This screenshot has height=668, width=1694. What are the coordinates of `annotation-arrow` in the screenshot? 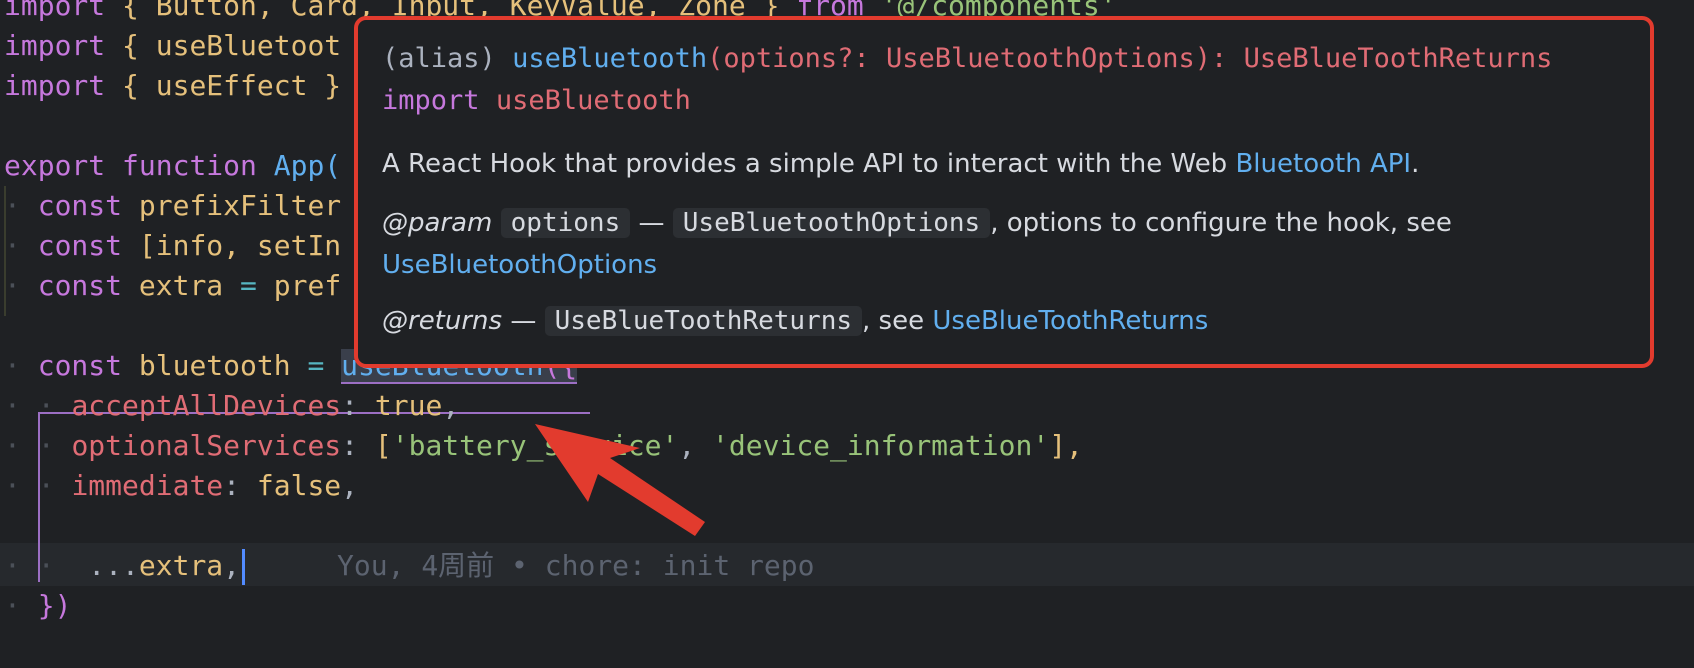 It's located at (620, 480).